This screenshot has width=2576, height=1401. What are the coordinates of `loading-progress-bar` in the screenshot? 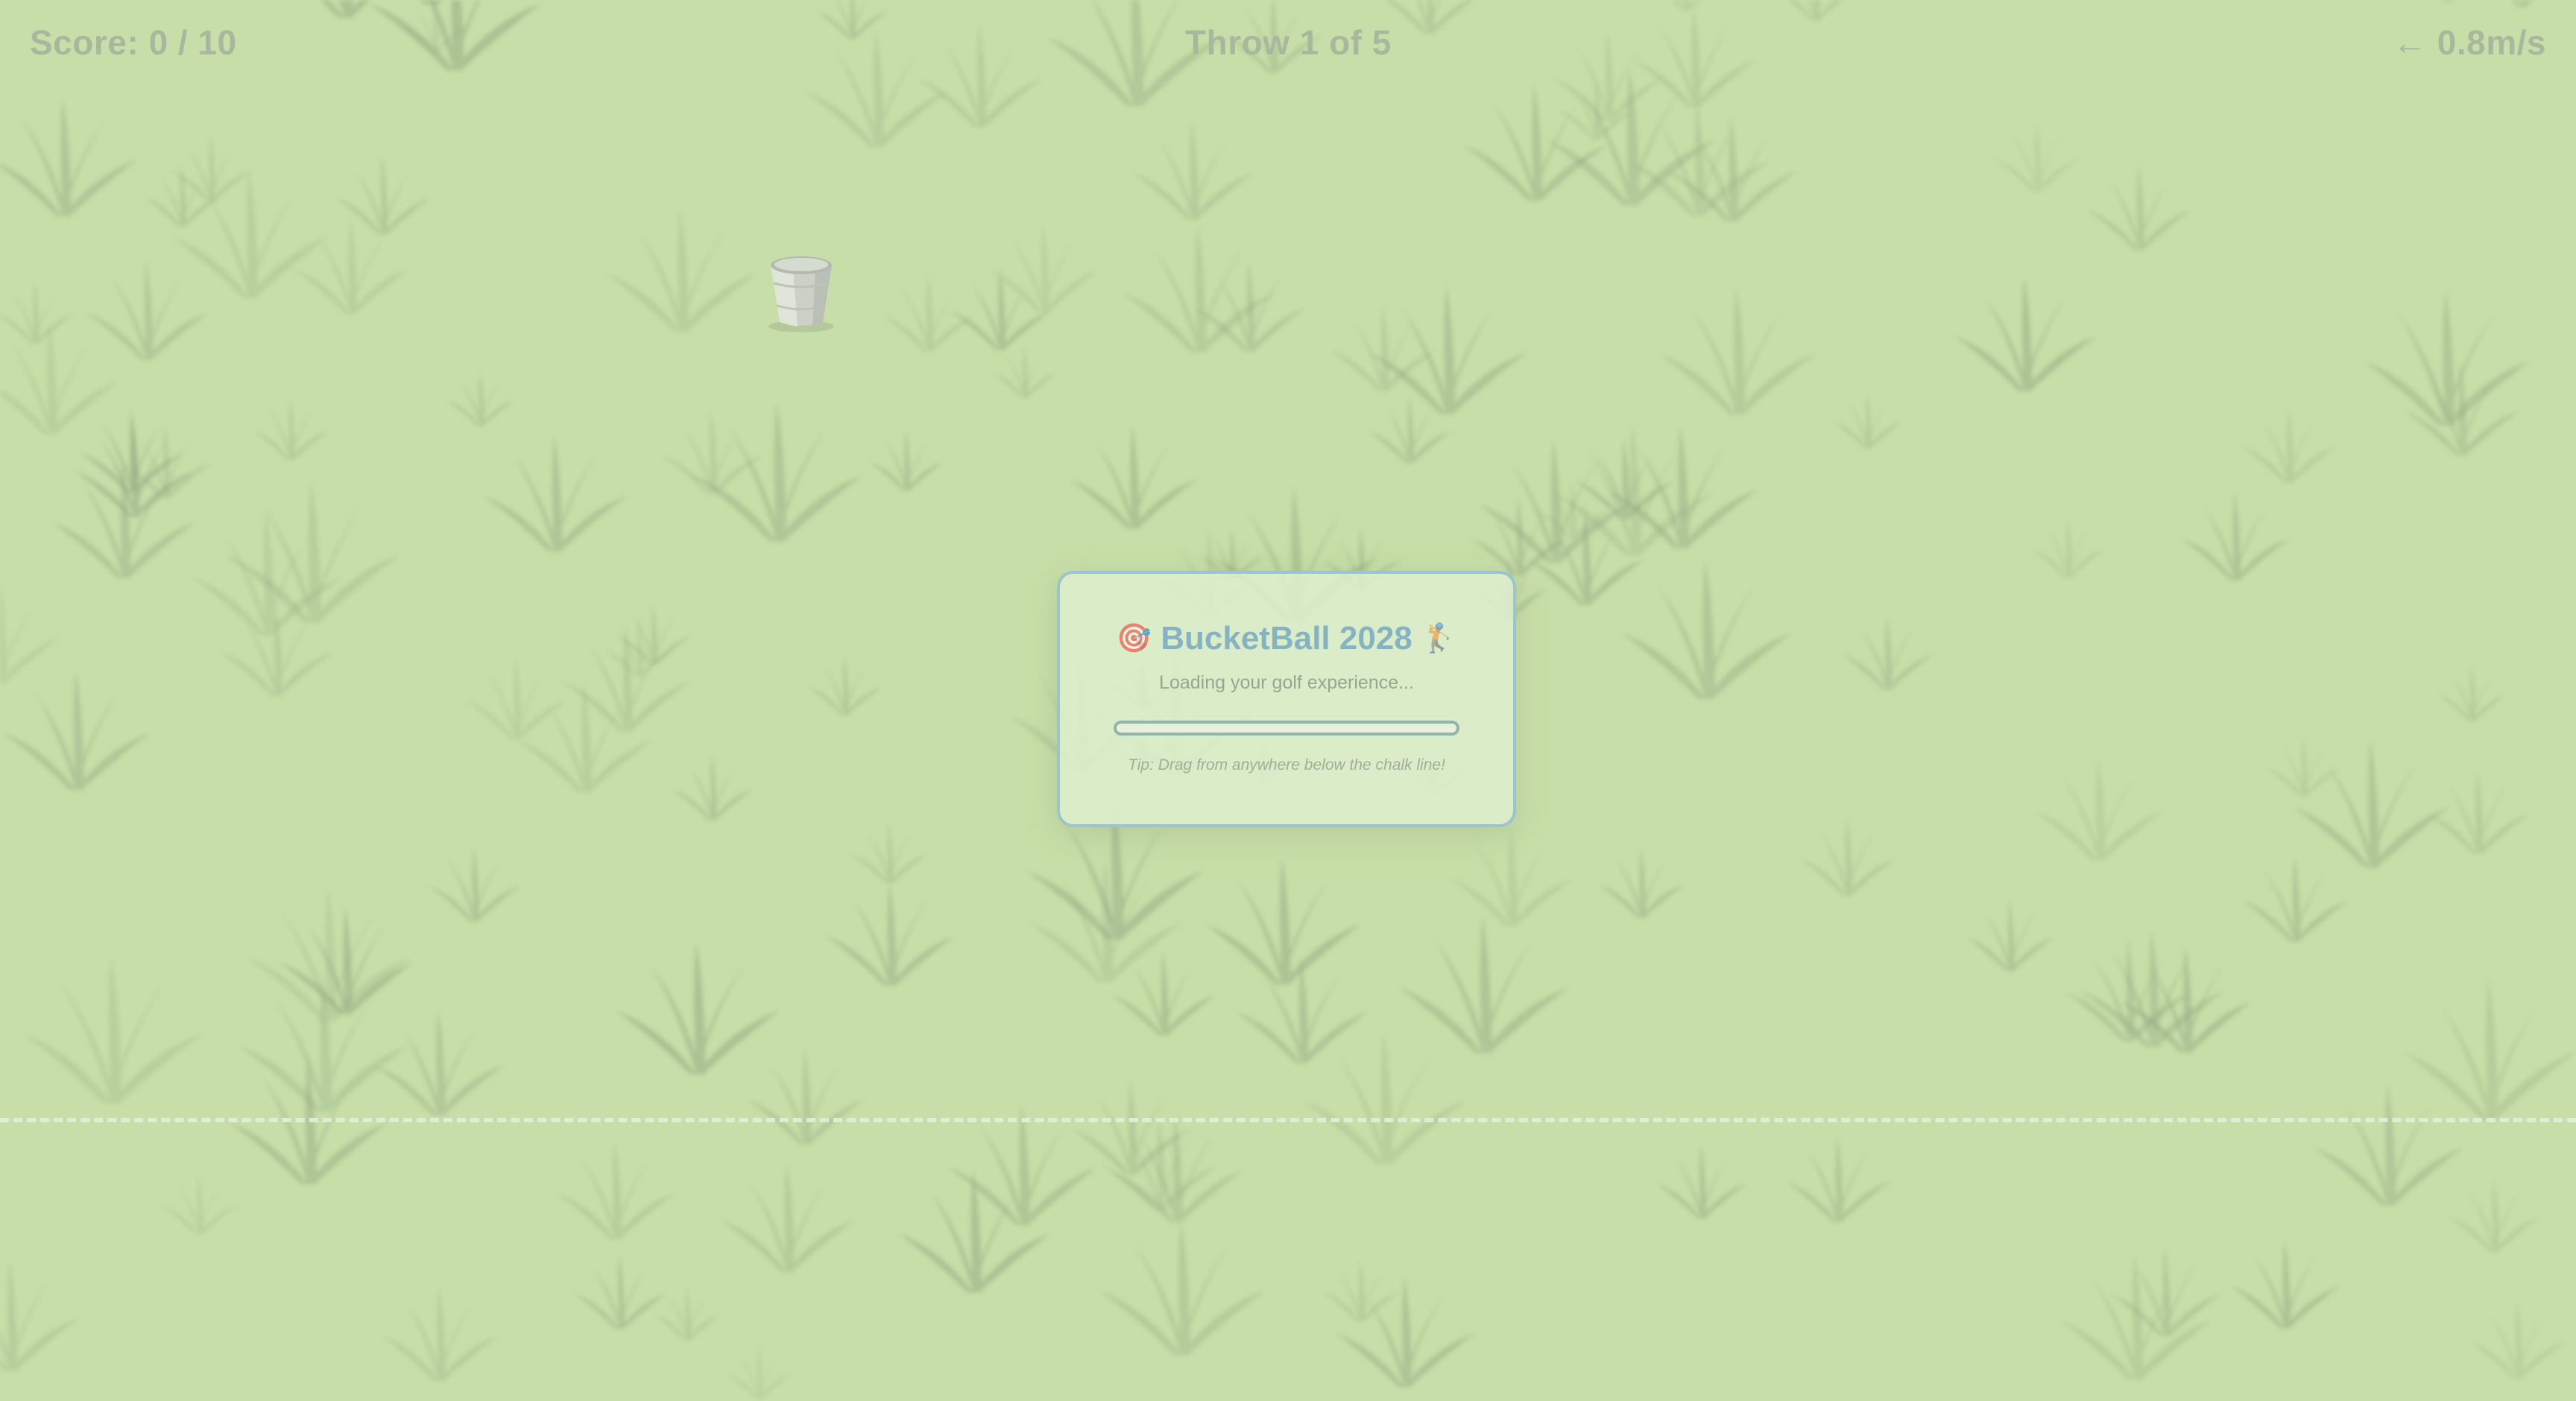 It's located at (1286, 728).